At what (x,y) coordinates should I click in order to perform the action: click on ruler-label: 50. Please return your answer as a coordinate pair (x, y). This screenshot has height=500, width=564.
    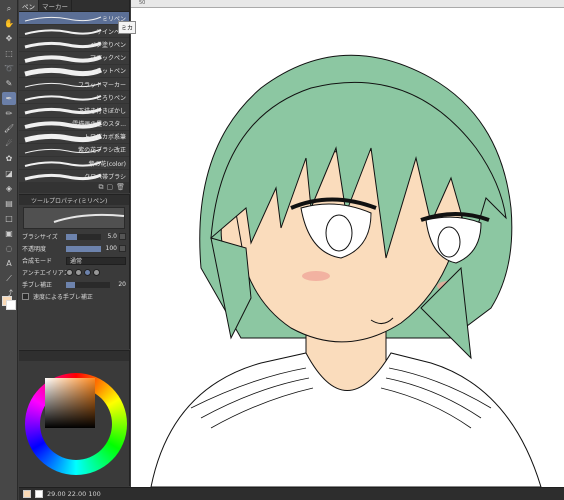
    Looking at the image, I should click on (142, 3).